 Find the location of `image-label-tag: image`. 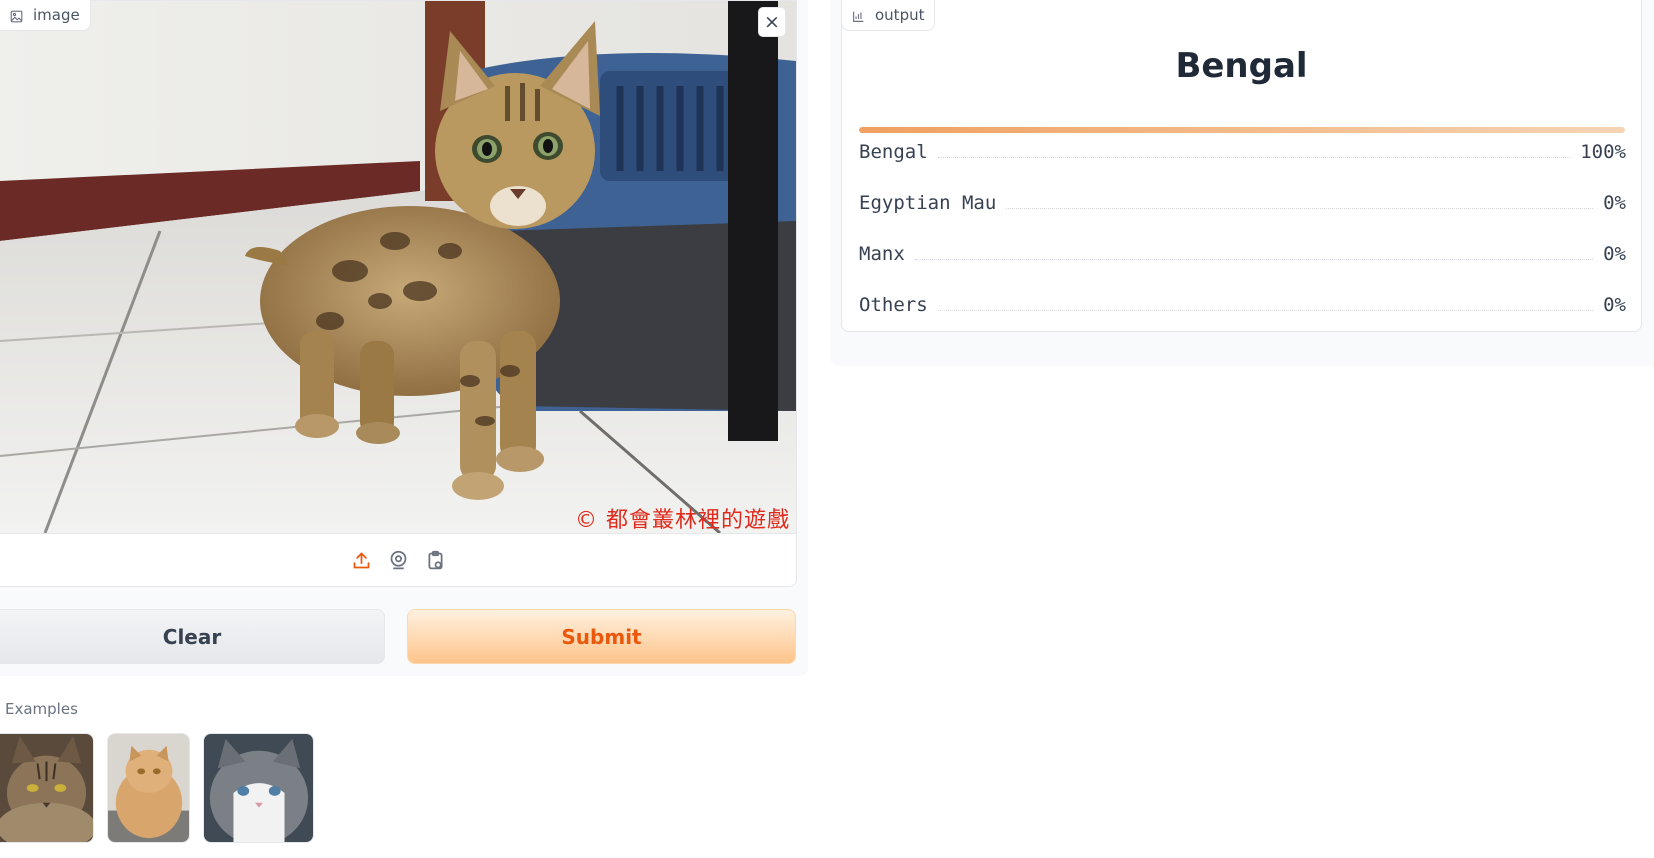

image-label-tag: image is located at coordinates (45, 15).